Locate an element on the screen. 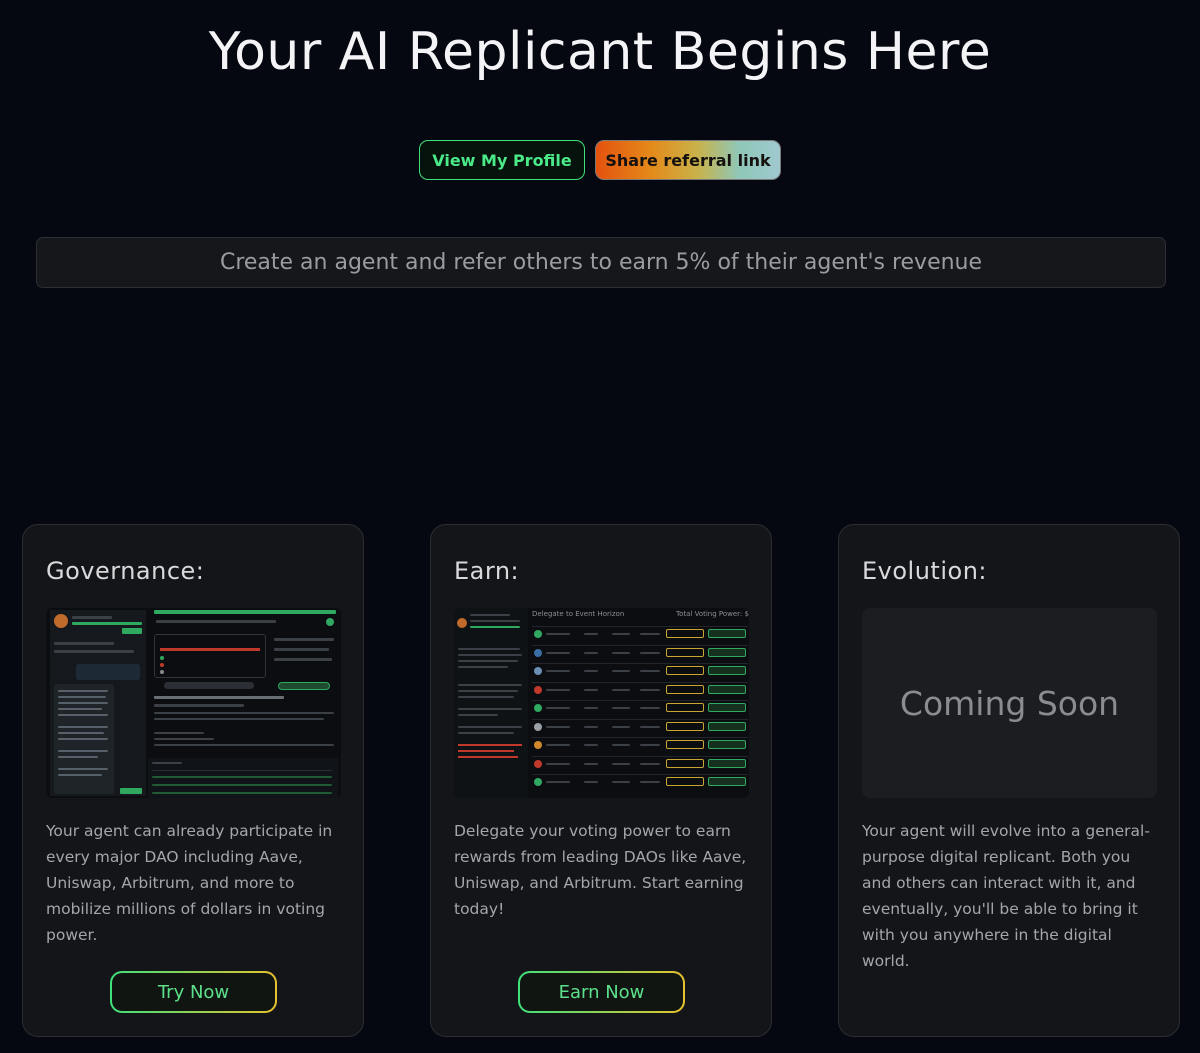 The image size is (1200, 1053). earn-screenshot-header: Delegate to Event Horizon is located at coordinates (578, 614).